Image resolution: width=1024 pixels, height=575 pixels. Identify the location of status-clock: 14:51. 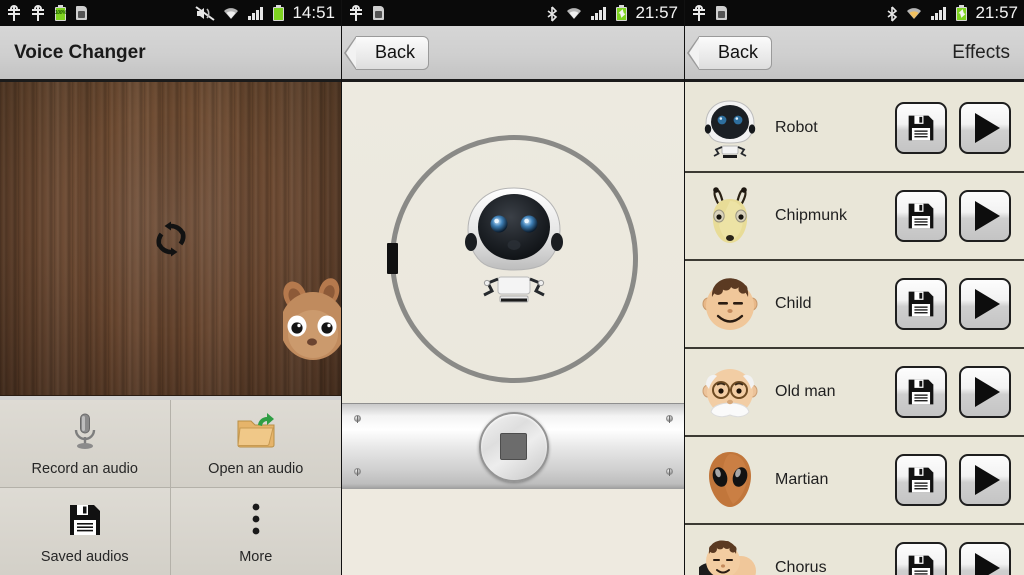
(313, 12).